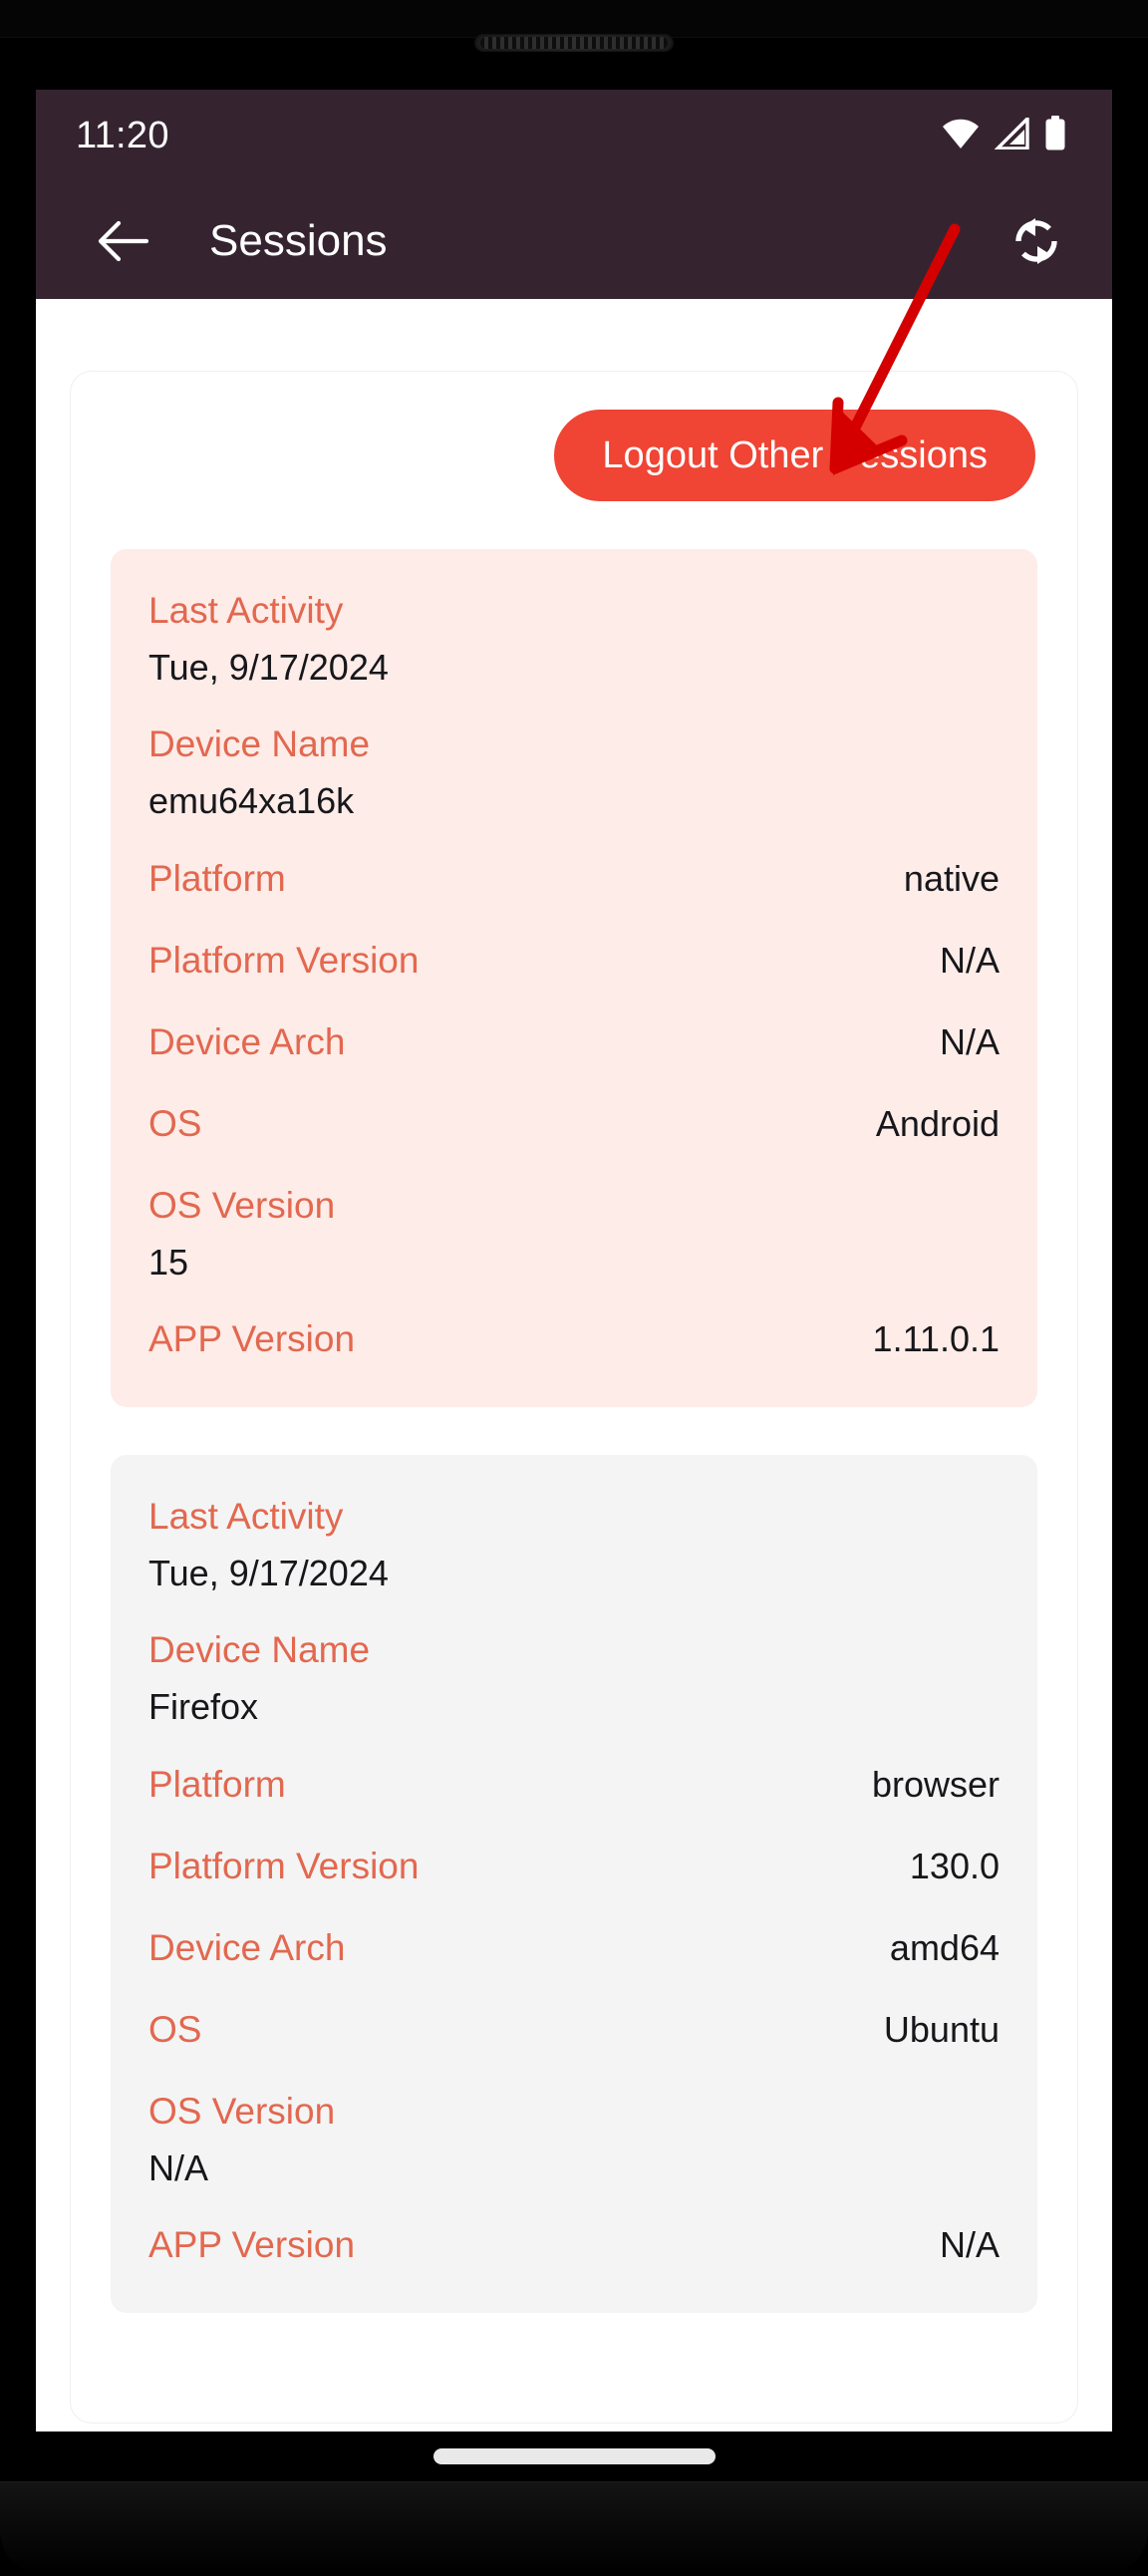  Describe the element at coordinates (935, 1784) in the screenshot. I see `field-value: browser` at that location.